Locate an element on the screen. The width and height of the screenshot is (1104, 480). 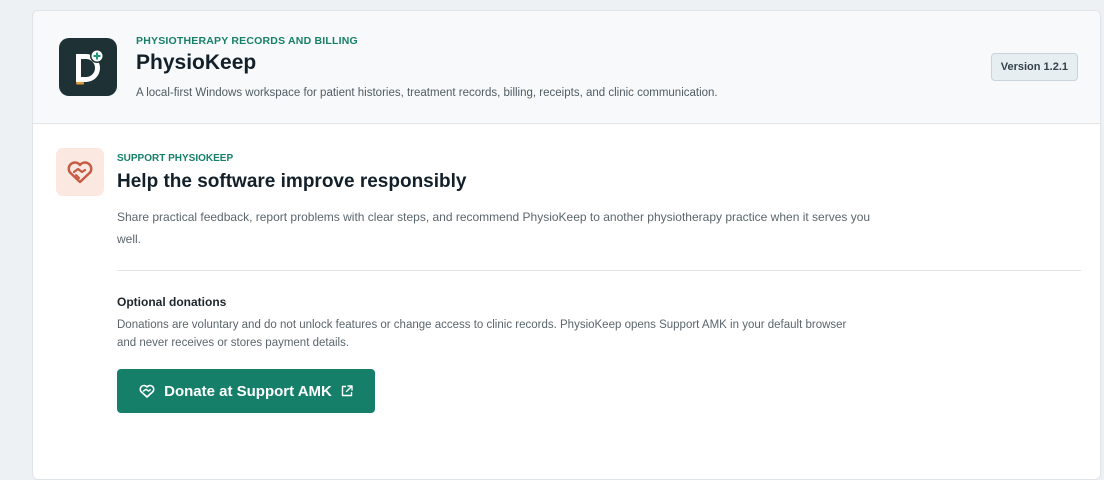
heart-handshake-icon is located at coordinates (80, 172).